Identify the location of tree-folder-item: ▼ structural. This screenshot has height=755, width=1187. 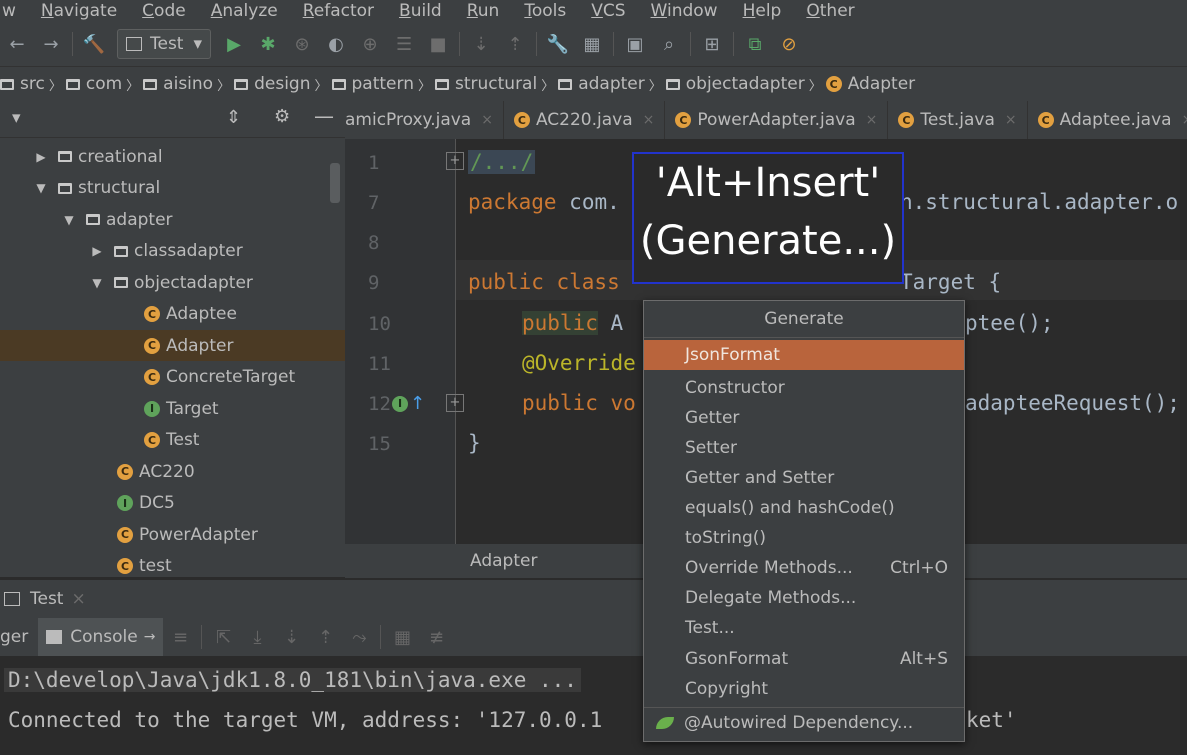
(172, 188).